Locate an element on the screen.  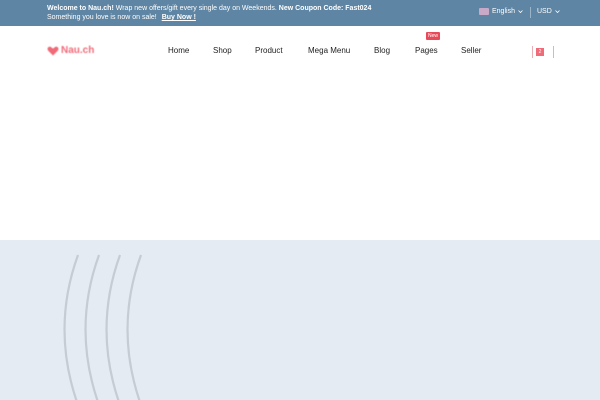
nav-pages: Pages is located at coordinates (426, 50).